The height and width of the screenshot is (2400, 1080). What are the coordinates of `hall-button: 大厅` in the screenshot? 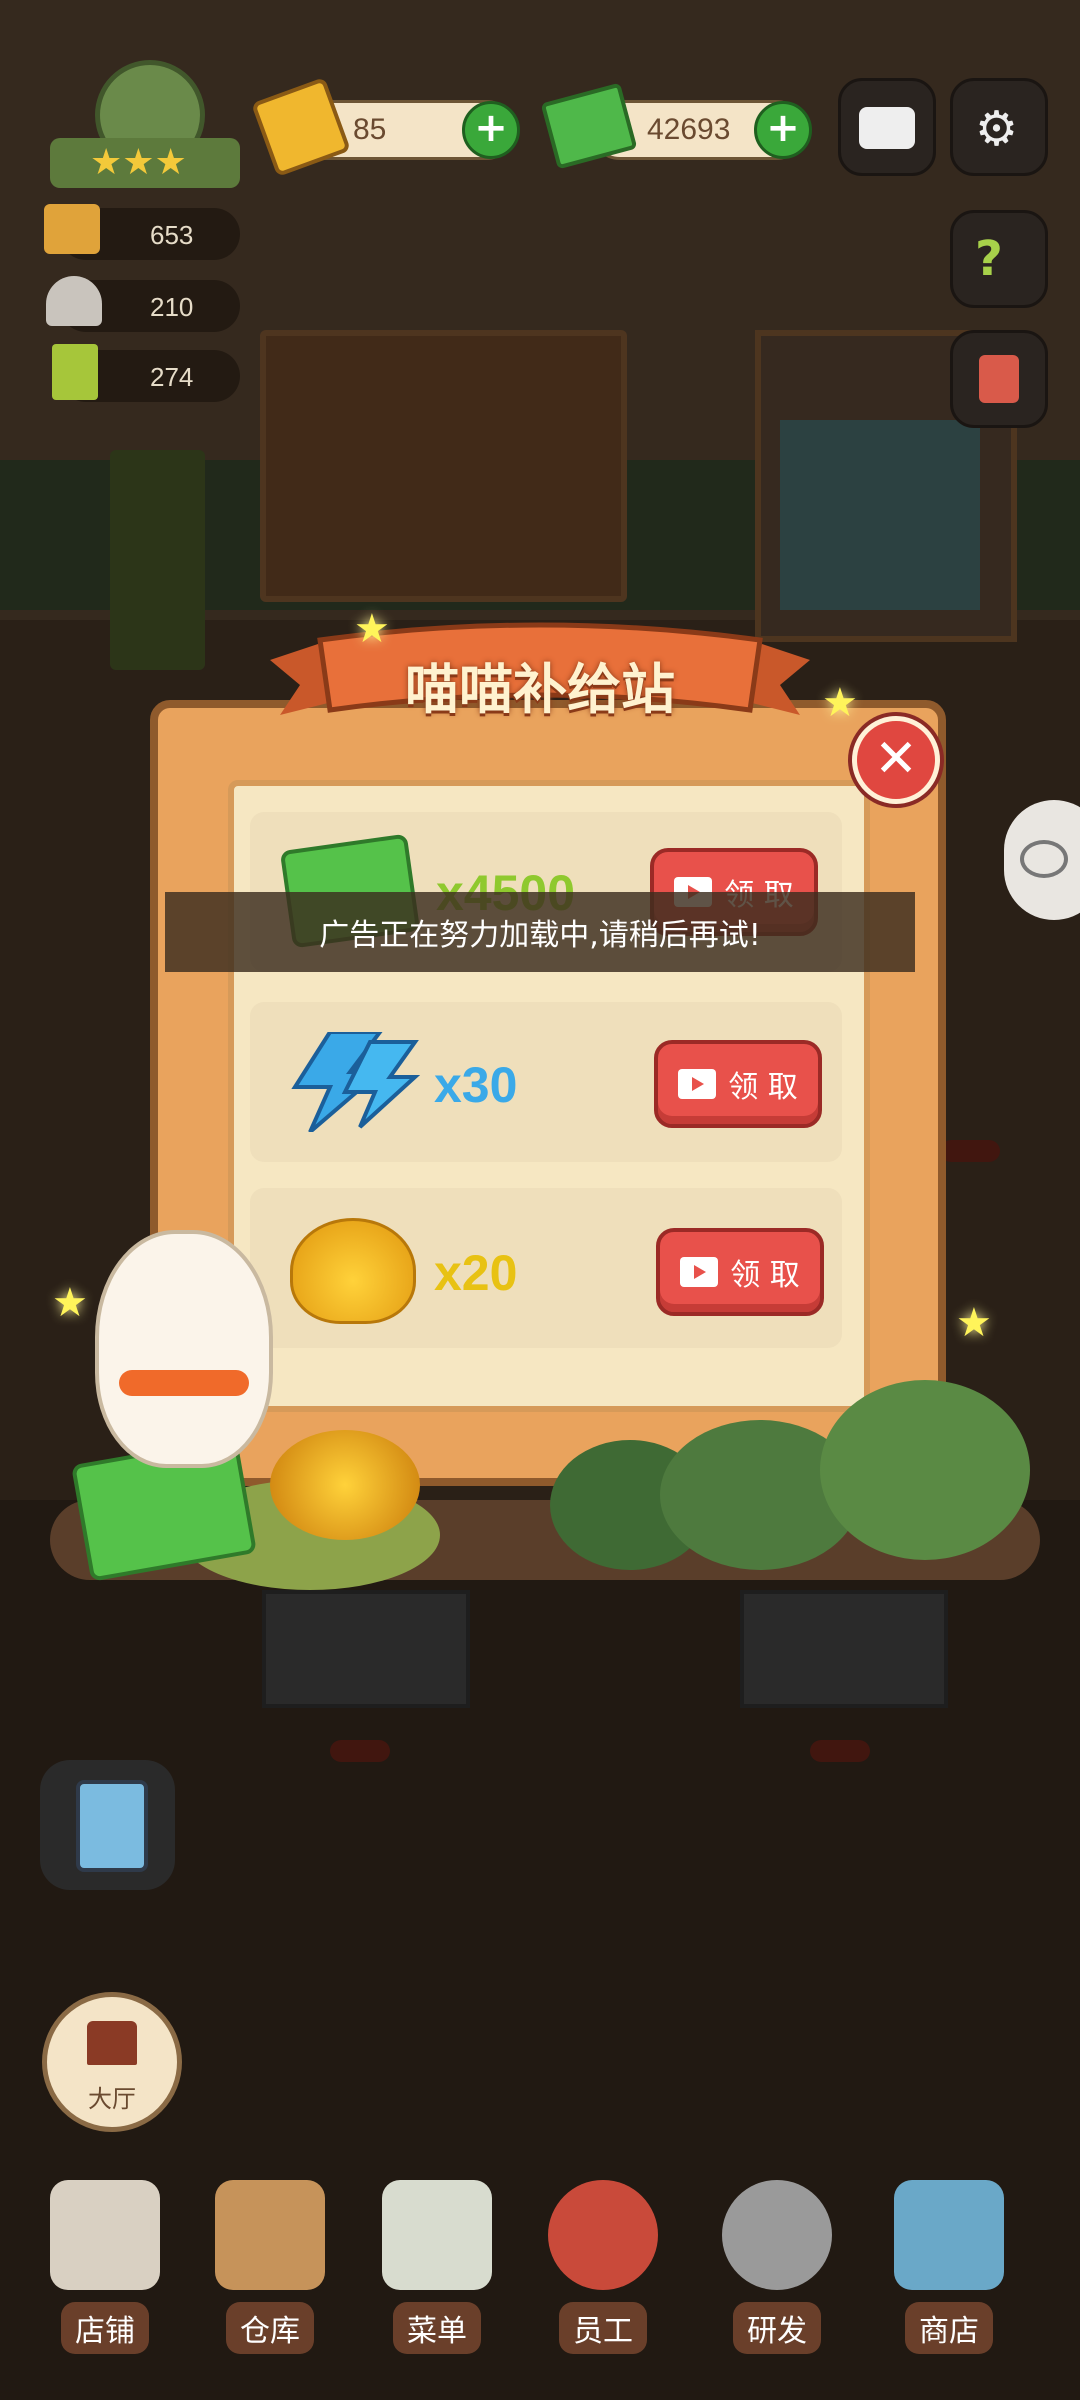 It's located at (112, 2062).